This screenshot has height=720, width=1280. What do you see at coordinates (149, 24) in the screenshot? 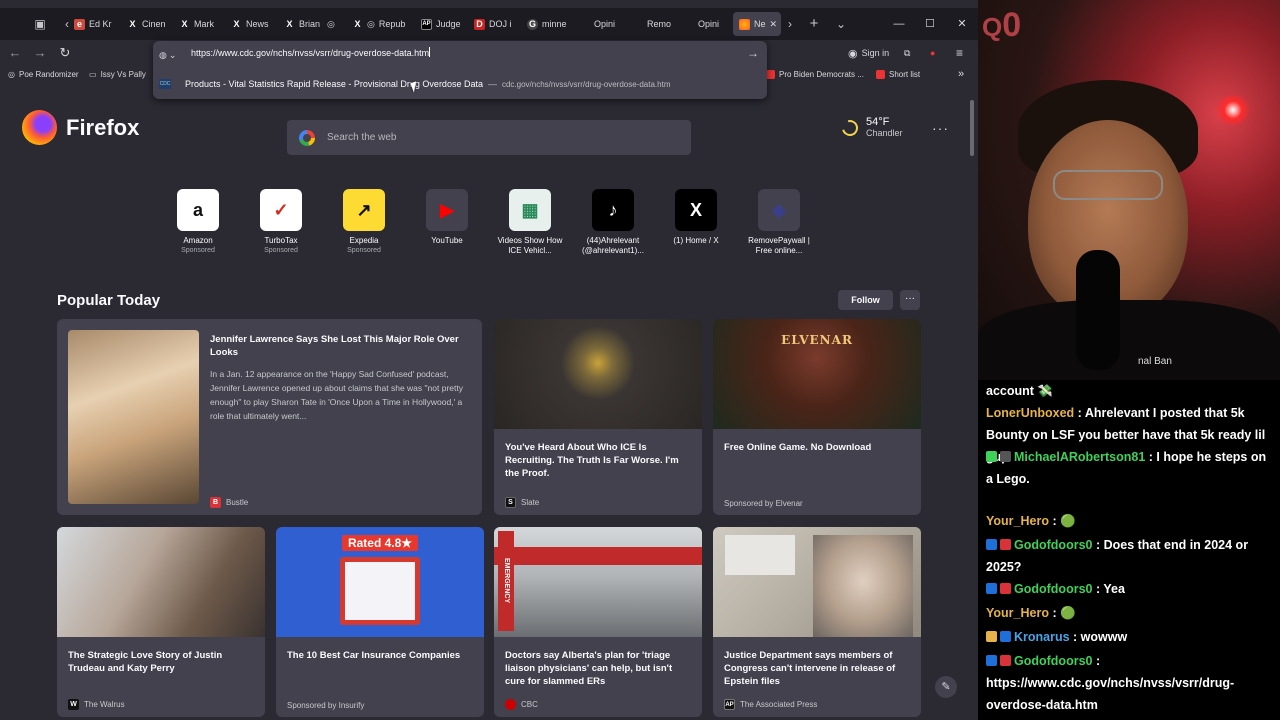
I see `tab: X Cinen` at bounding box center [149, 24].